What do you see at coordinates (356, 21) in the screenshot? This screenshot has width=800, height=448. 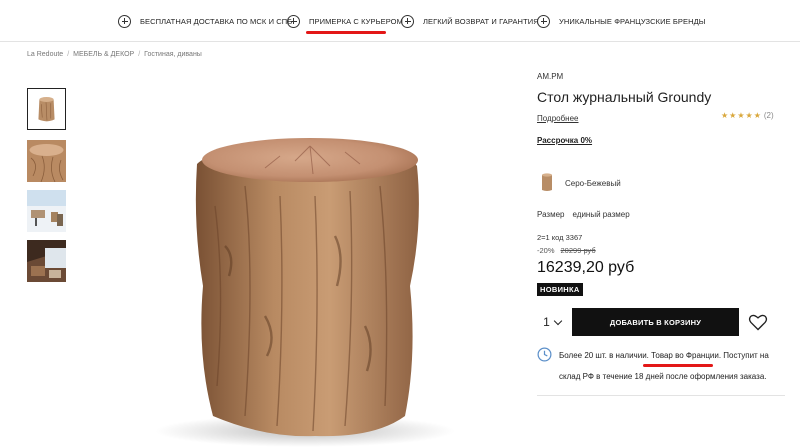 I see `perk-label: ПРИМЕРКА С КУРЬЕРОМ` at bounding box center [356, 21].